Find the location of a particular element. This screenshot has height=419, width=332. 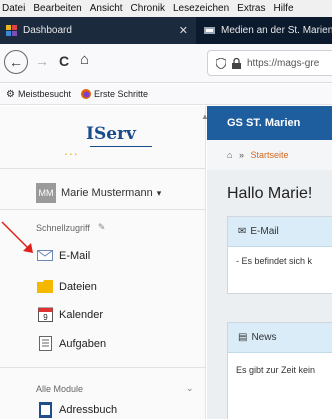

sidebar-item-adressbuch: Adressbuch is located at coordinates (77, 409).